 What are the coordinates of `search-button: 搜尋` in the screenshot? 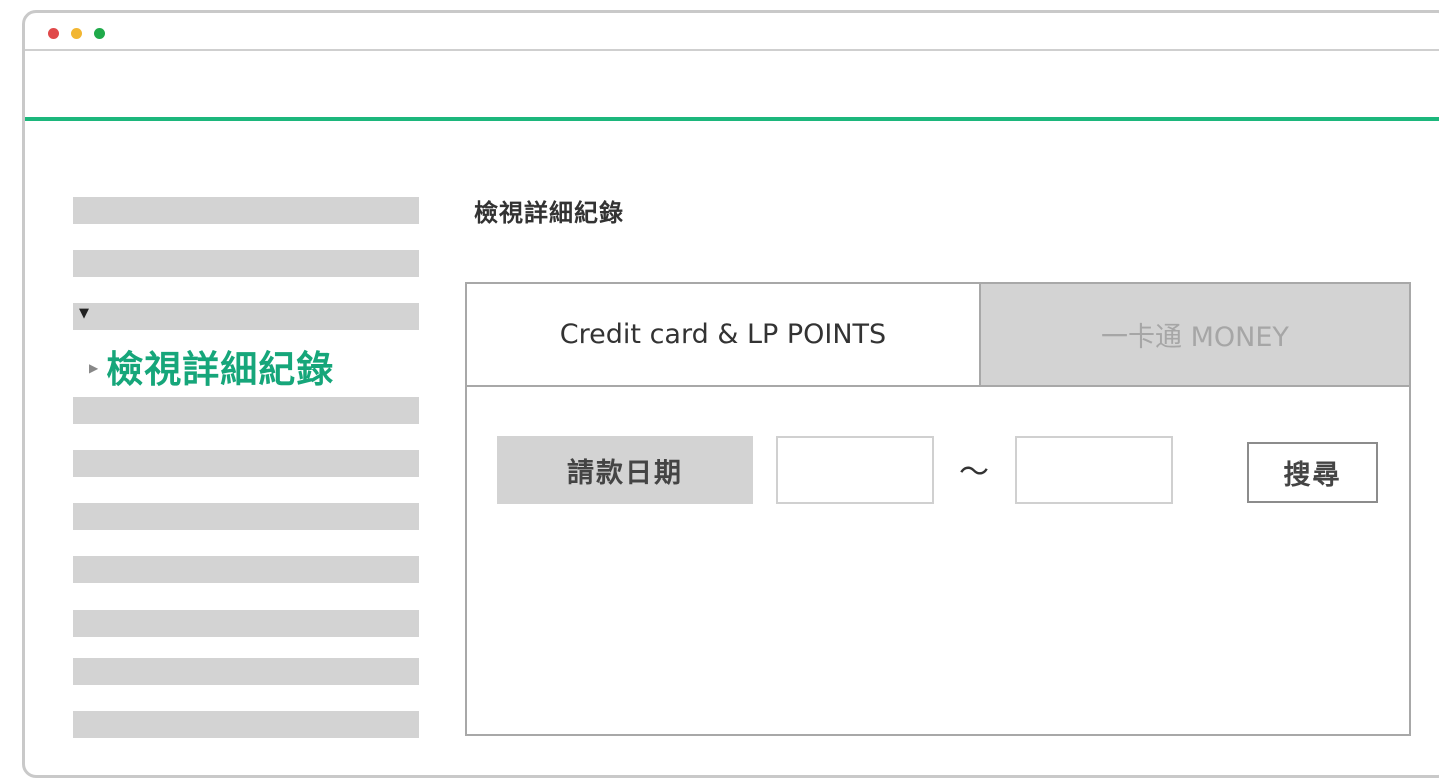 It's located at (1312, 472).